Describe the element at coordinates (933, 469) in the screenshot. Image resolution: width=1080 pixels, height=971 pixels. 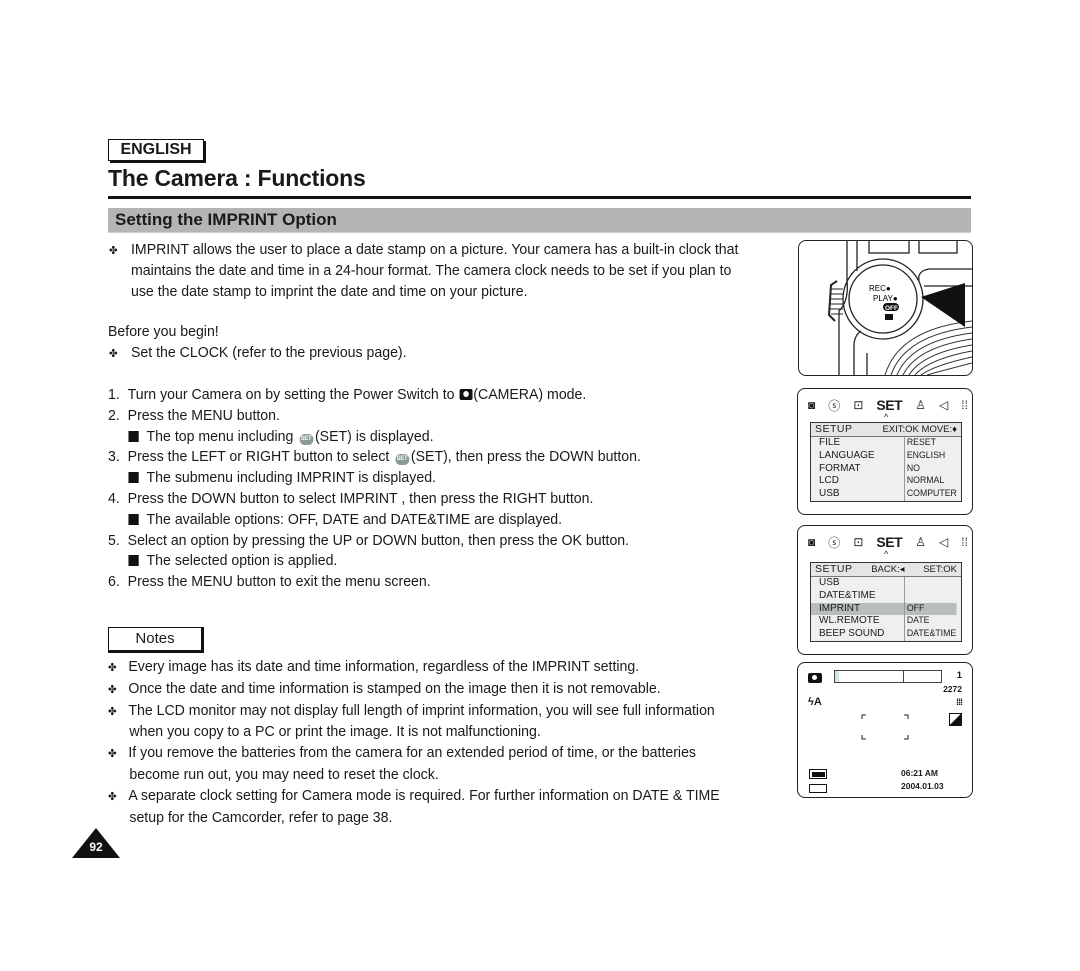
I see `menu-values: RESET ENGLISH NO NORMAL COMPUTER` at that location.